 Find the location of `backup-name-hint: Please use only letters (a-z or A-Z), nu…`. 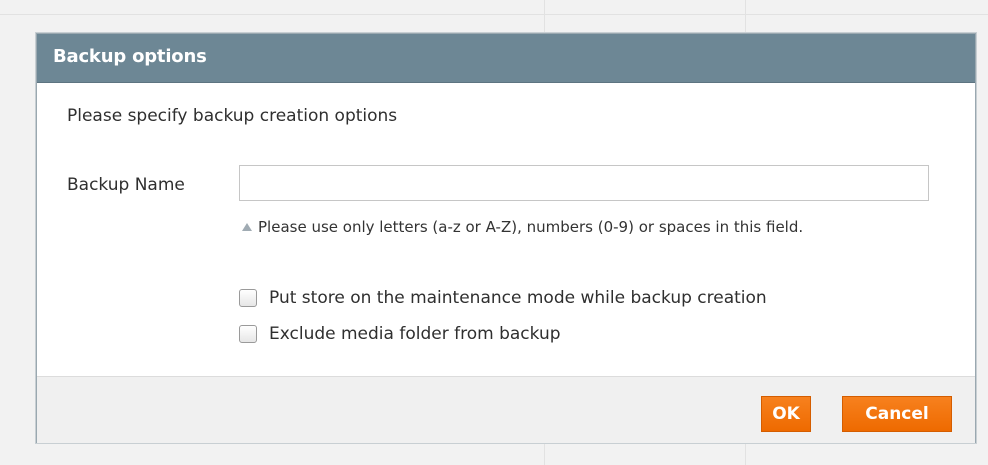

backup-name-hint: Please use only letters (a-z or A-Z), nu… is located at coordinates (592, 227).